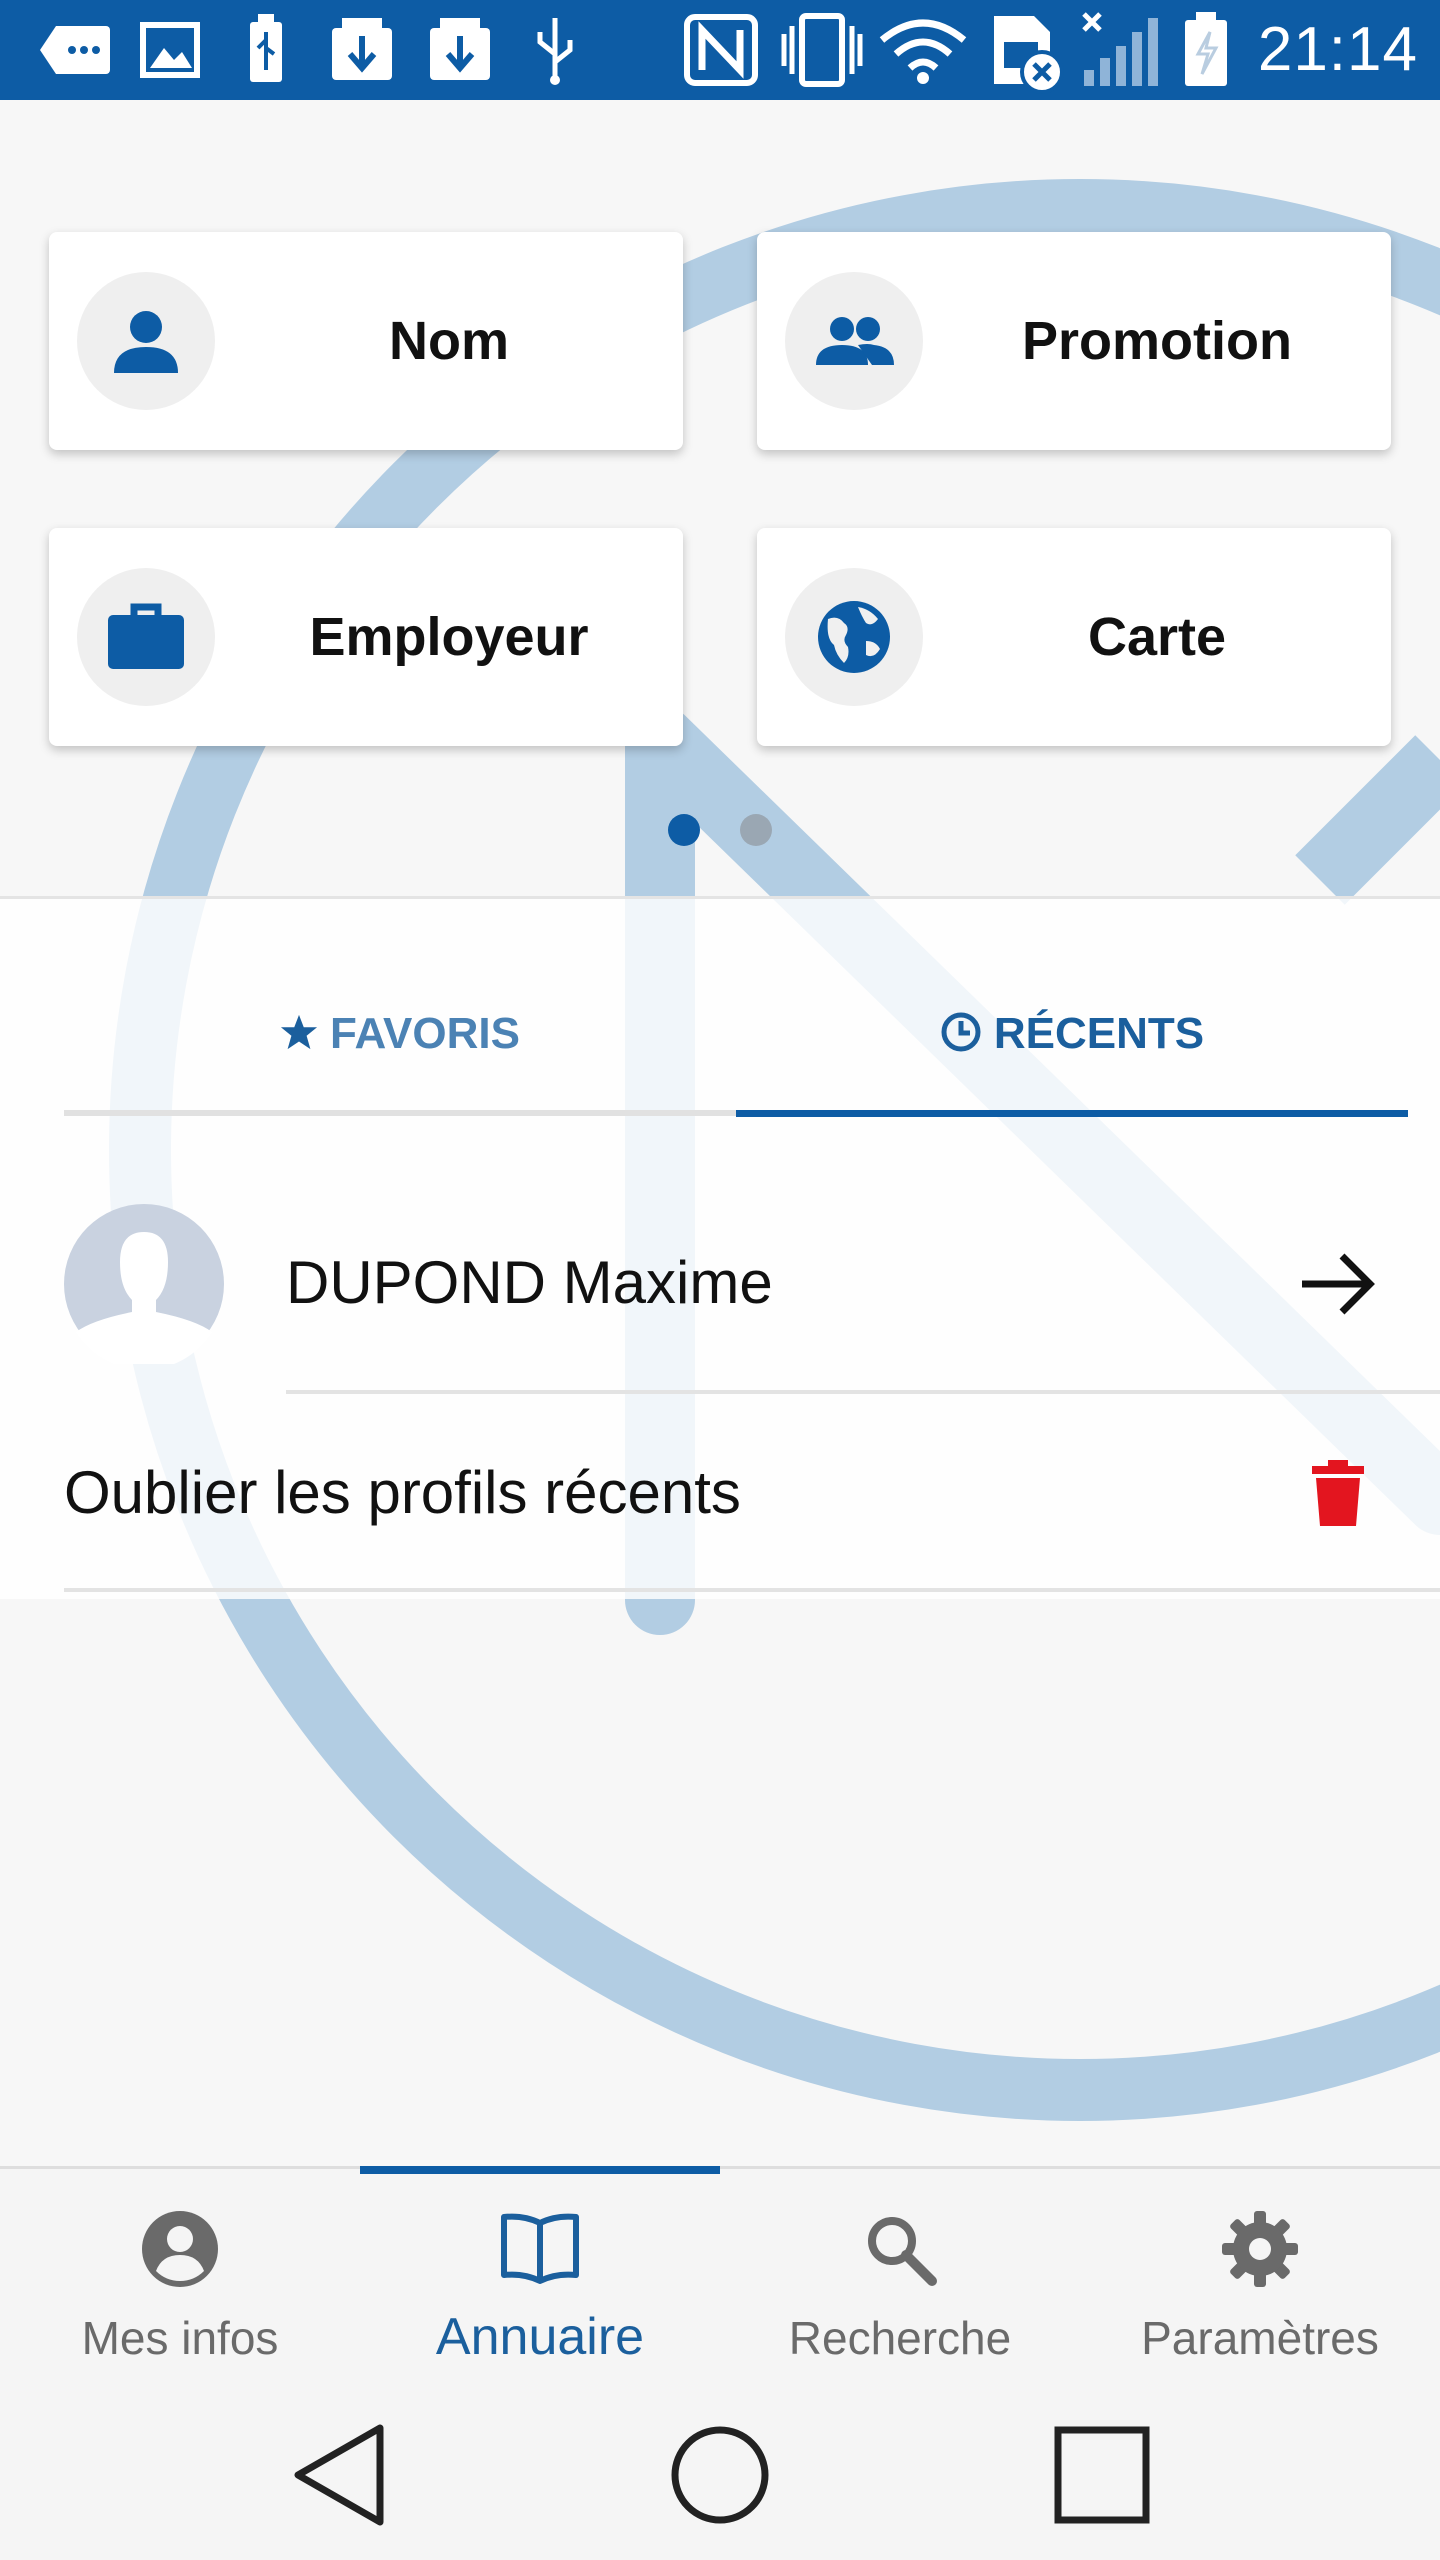 The width and height of the screenshot is (1440, 2560). I want to click on shortcut-label: Carte, so click(1157, 637).